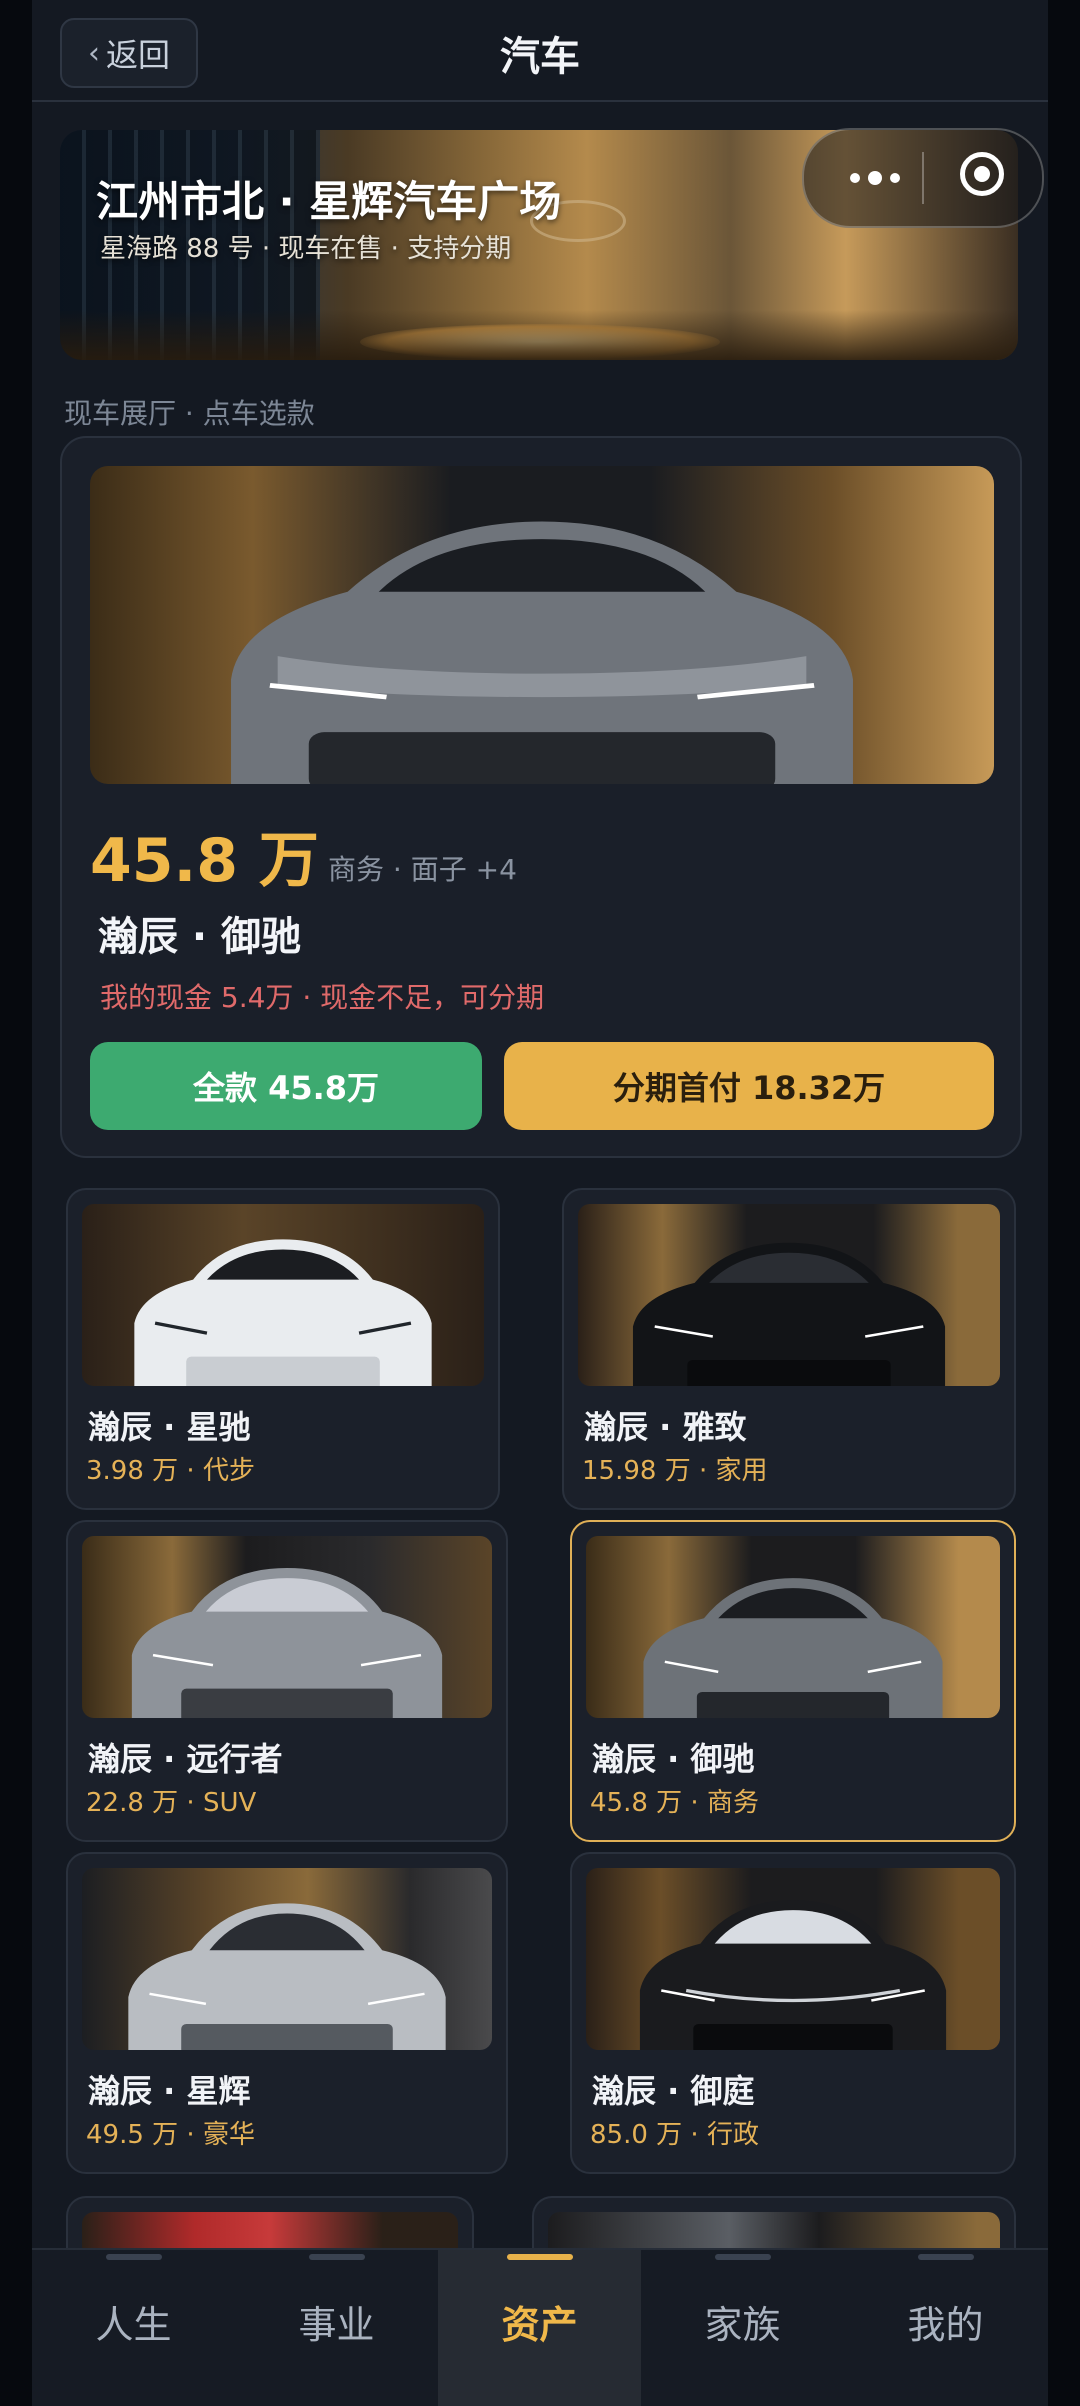 Image resolution: width=1080 pixels, height=2406 pixels. I want to click on car-name: 瀚辰 · 御庭, so click(673, 2091).